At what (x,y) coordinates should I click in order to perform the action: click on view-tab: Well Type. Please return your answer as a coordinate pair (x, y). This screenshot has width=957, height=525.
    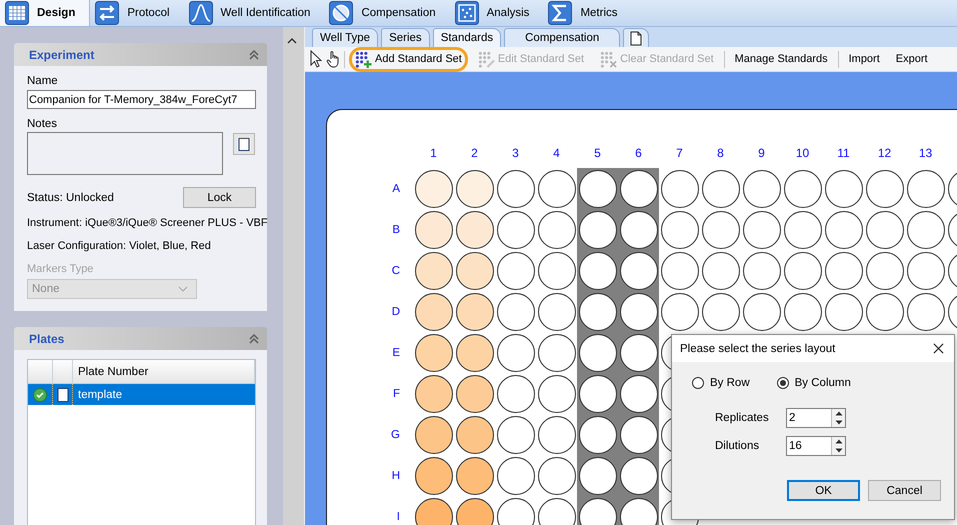
    Looking at the image, I should click on (345, 37).